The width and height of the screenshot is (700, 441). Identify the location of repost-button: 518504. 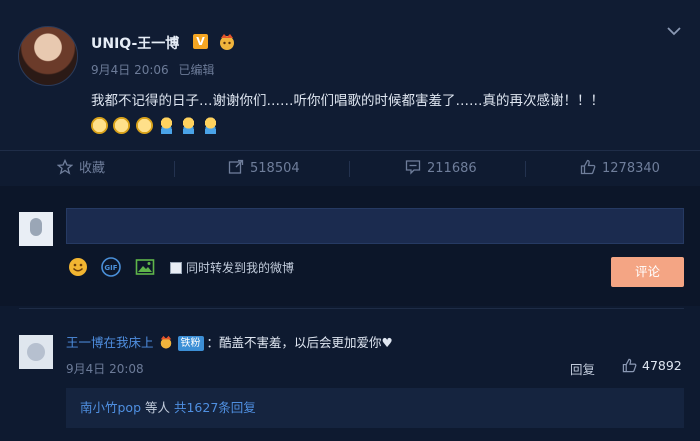
(264, 169).